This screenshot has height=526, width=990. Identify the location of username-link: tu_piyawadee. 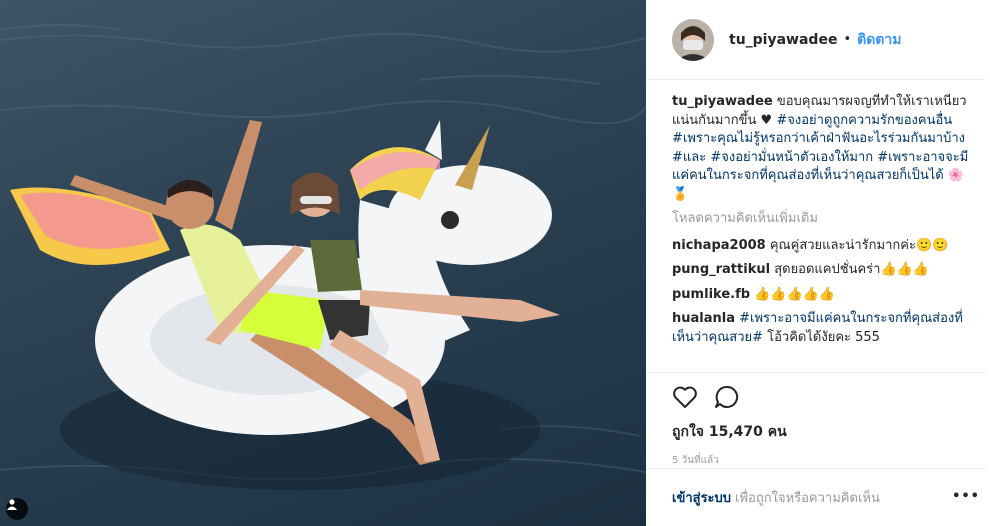
(783, 40).